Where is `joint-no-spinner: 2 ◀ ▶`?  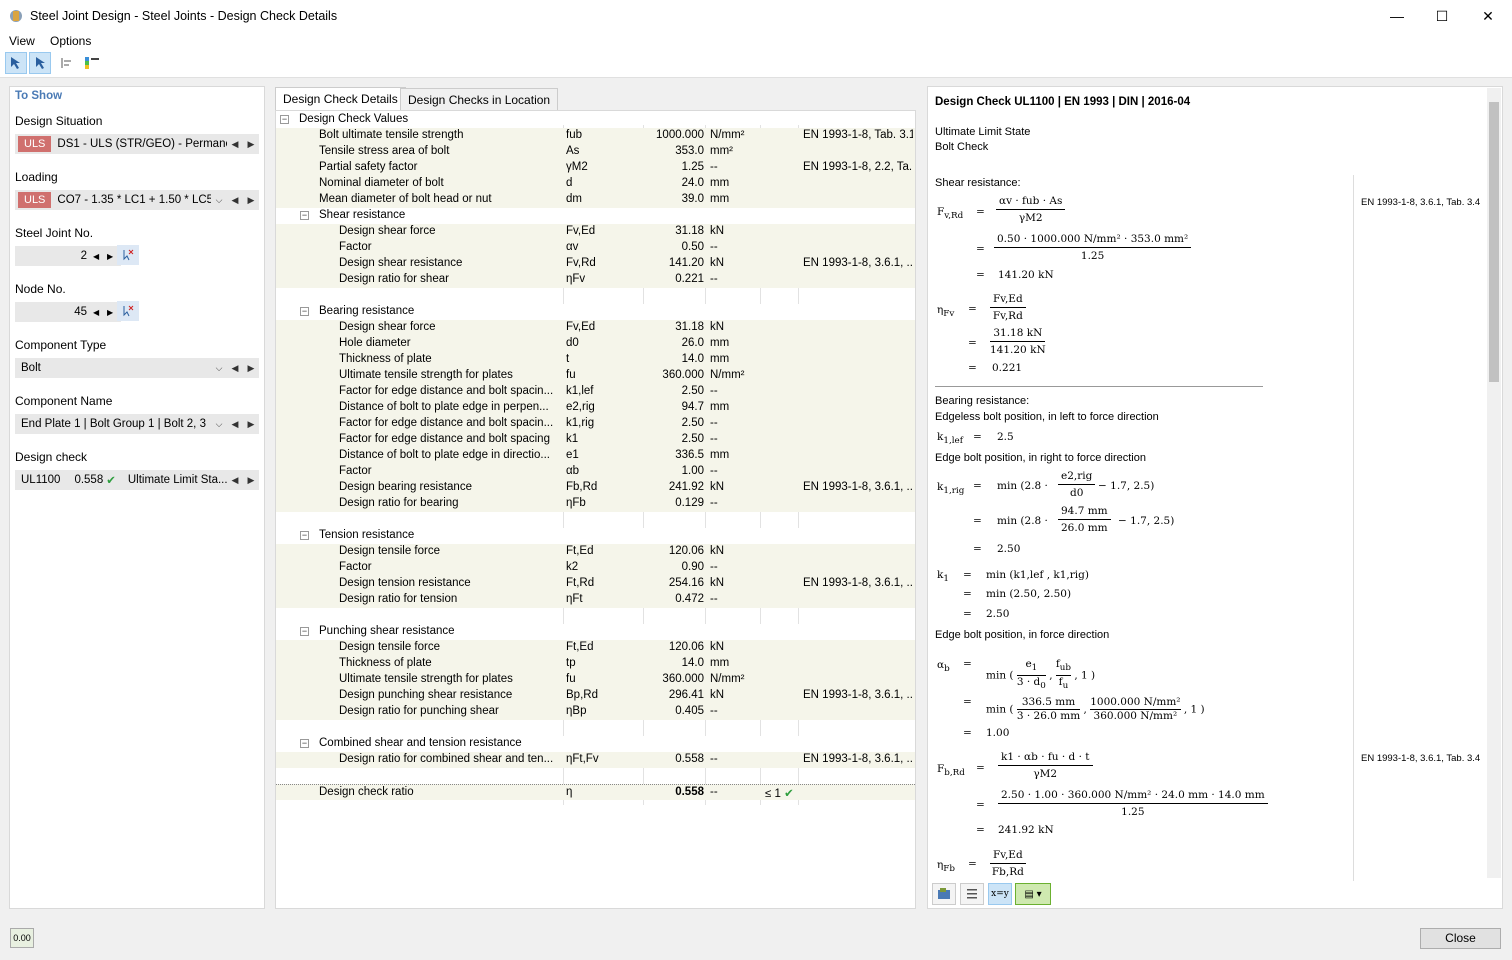
joint-no-spinner: 2 ◀ ▶ is located at coordinates (68, 256).